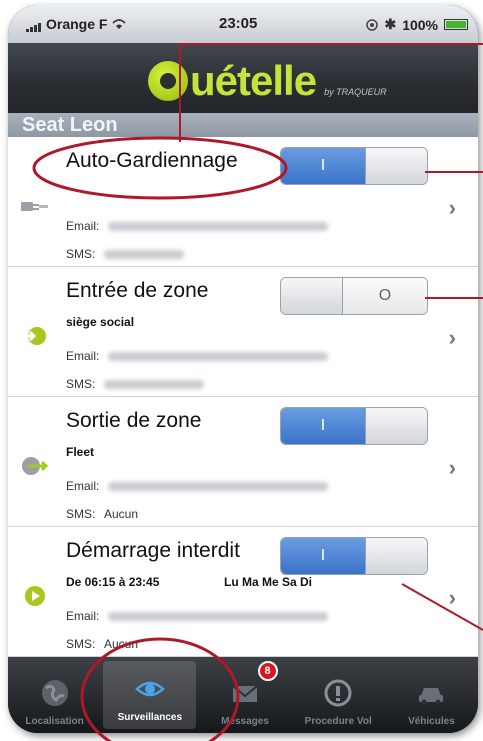 The height and width of the screenshot is (741, 483). What do you see at coordinates (385, 296) in the screenshot?
I see `switch-off-label: O` at bounding box center [385, 296].